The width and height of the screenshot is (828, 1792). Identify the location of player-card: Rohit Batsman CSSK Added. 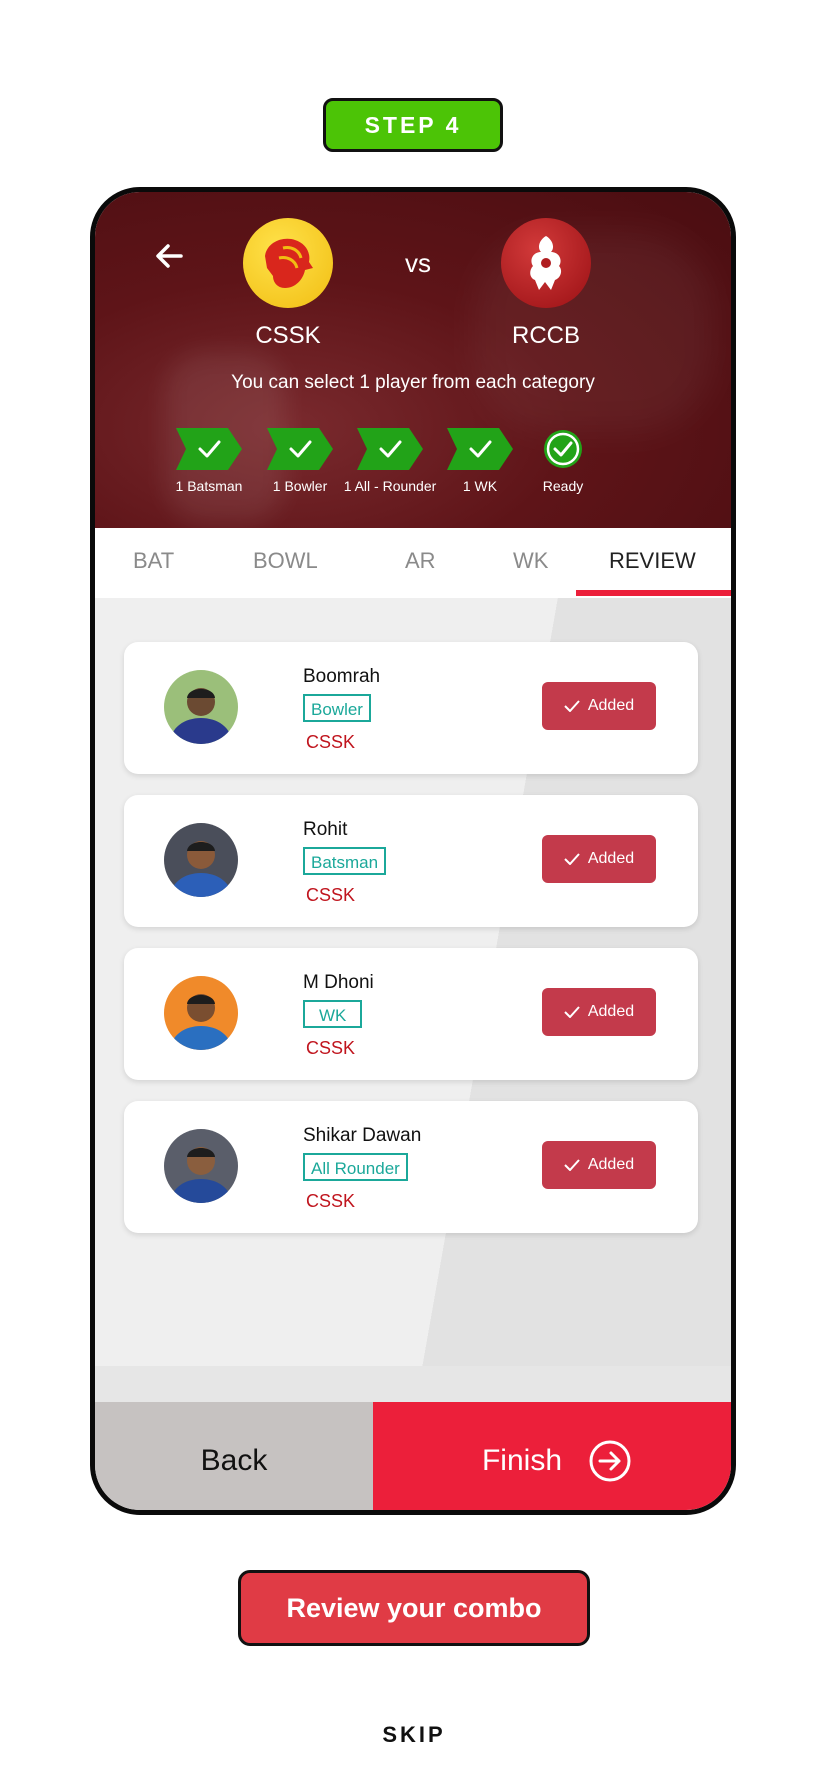
(411, 861).